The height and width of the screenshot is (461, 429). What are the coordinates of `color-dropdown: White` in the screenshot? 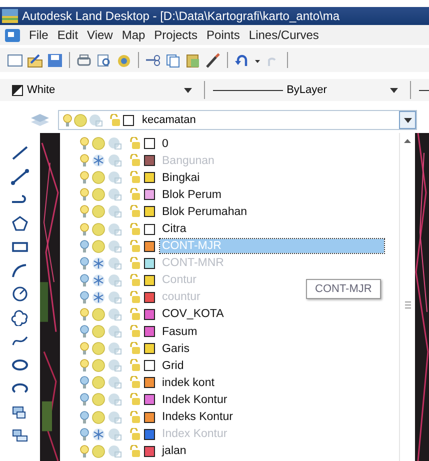 It's located at (104, 90).